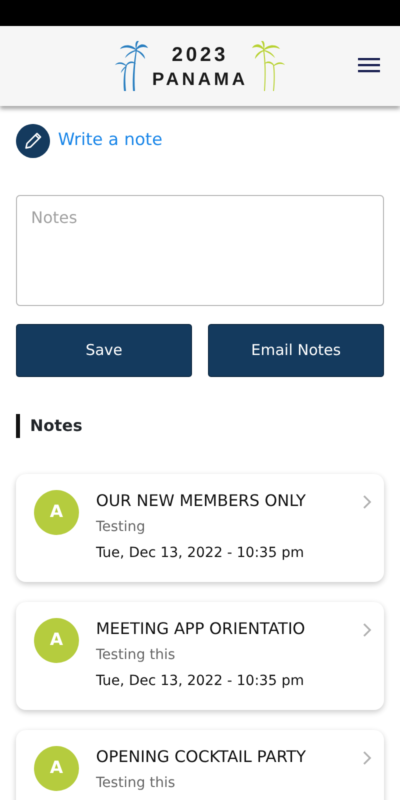 The width and height of the screenshot is (400, 800). Describe the element at coordinates (200, 54) in the screenshot. I see `logo-year: 2023` at that location.